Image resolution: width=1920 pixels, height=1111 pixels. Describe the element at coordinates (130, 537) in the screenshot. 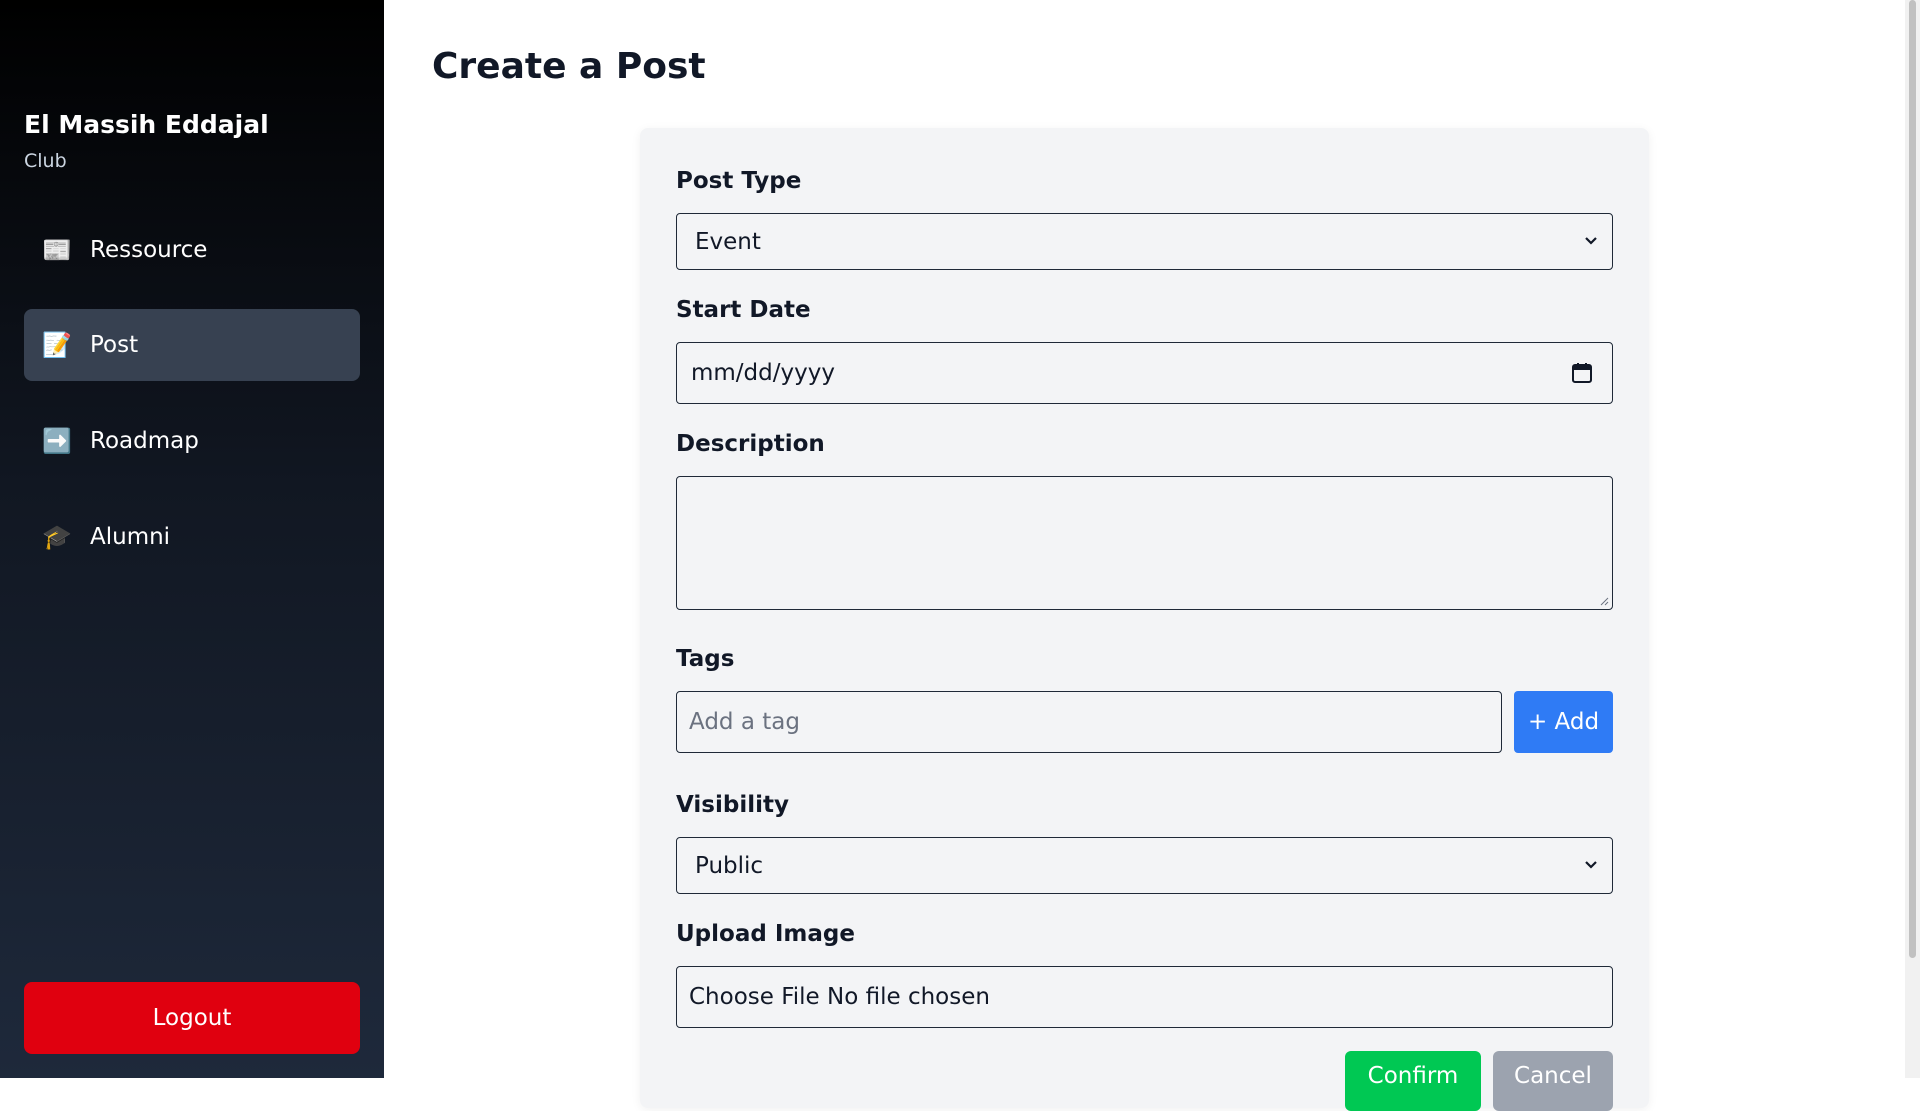

I see `sidebar-item-label: Alumni` at that location.